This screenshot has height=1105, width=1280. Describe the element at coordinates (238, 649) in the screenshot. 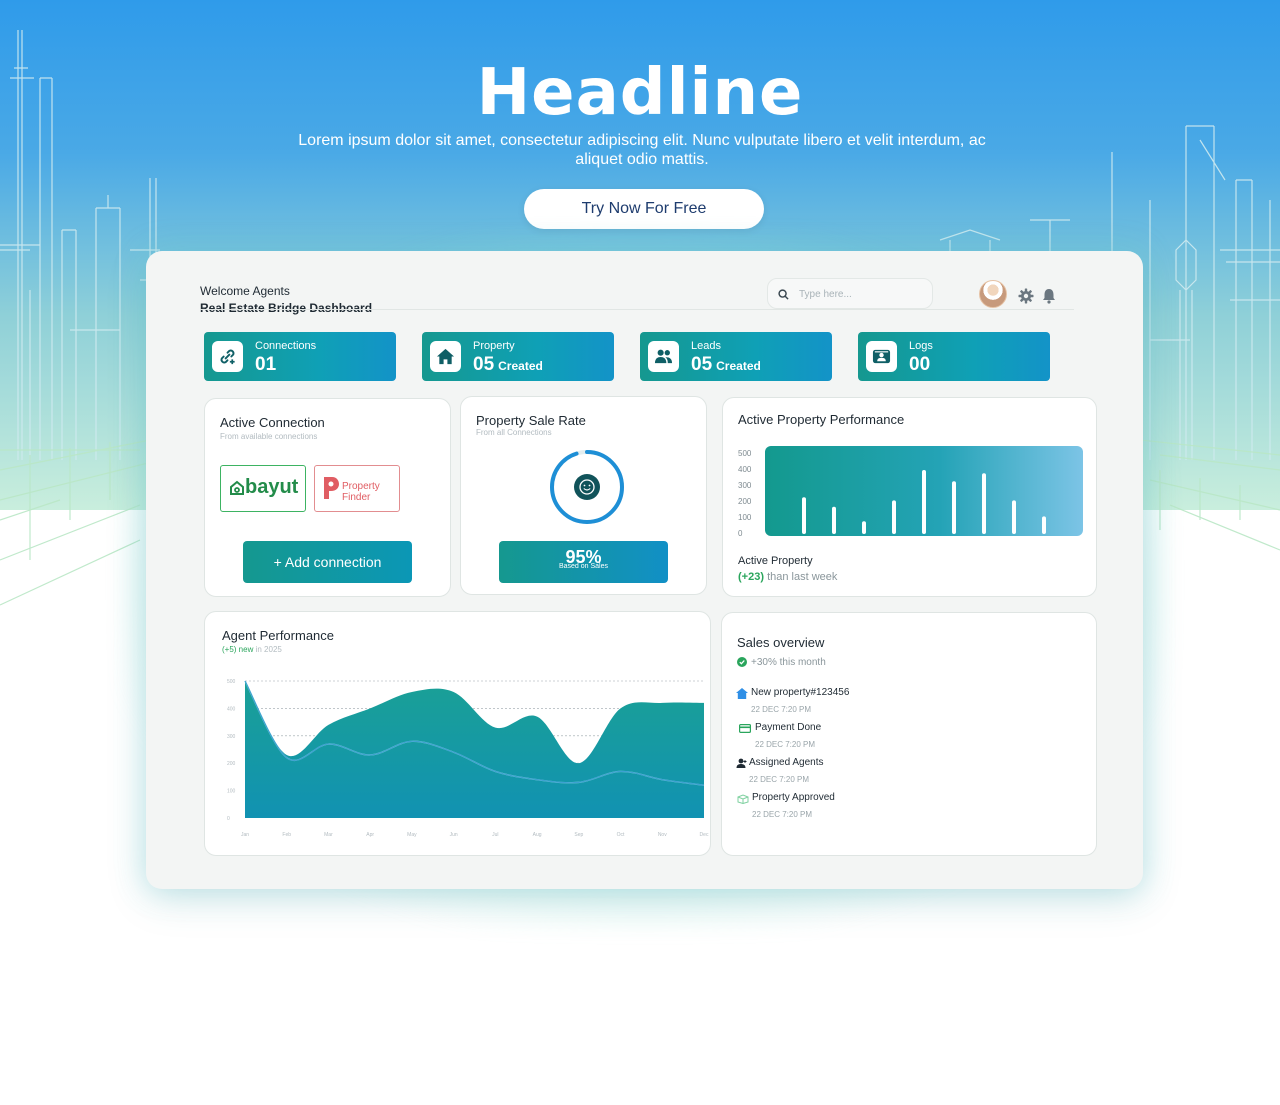

I see `agent-change: (+5) new` at that location.